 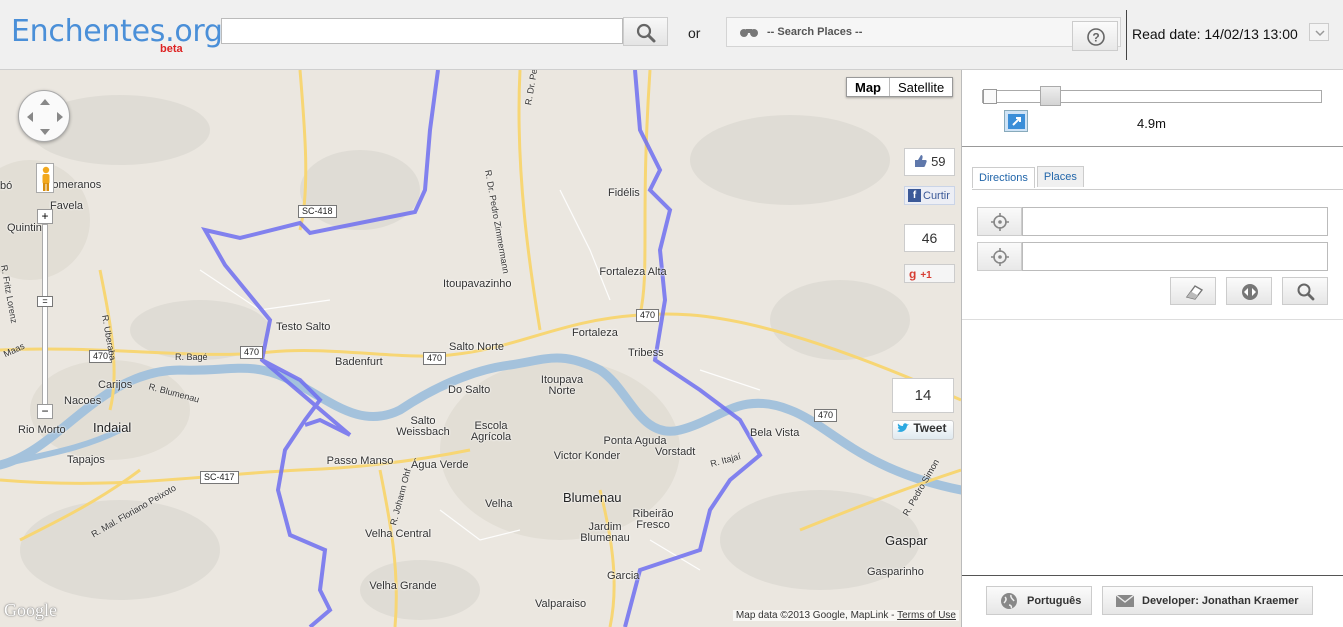 What do you see at coordinates (1151, 123) in the screenshot?
I see `water-level-label: 4.9m` at bounding box center [1151, 123].